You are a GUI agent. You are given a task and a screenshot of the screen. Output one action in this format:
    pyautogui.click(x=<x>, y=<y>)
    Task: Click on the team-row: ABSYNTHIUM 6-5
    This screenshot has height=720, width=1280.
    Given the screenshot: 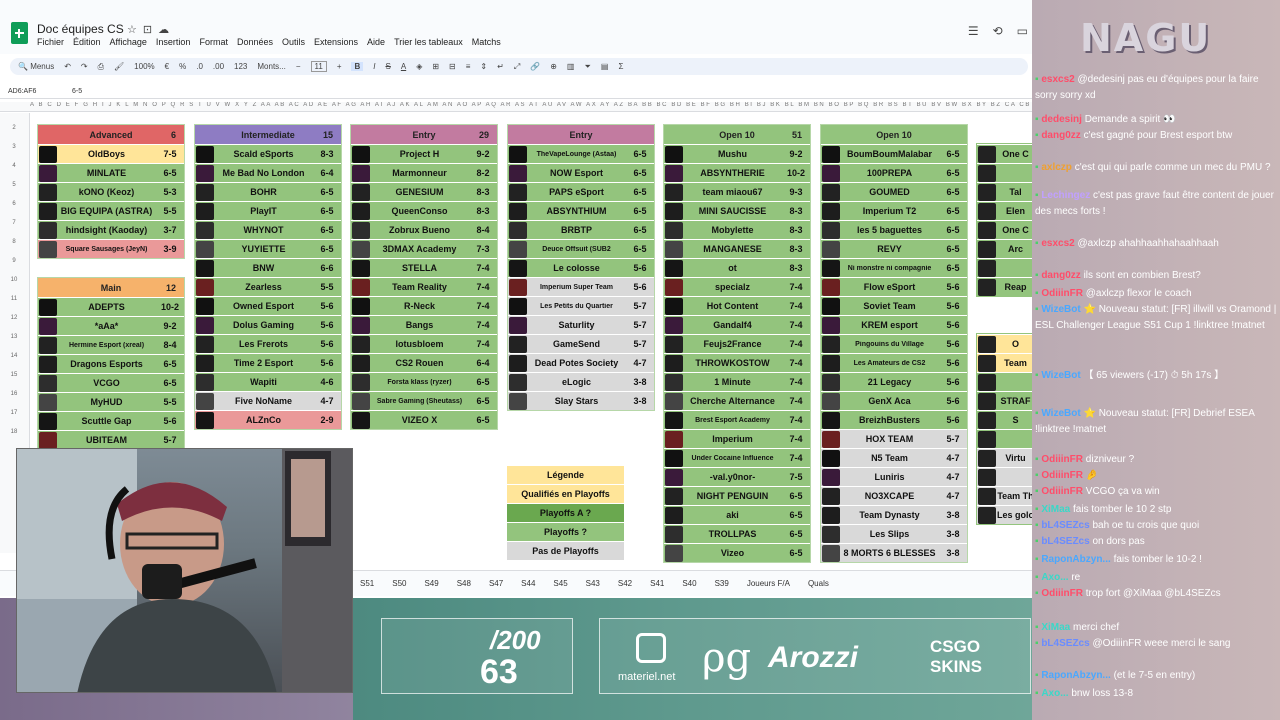 What is the action you would take?
    pyautogui.click(x=581, y=210)
    